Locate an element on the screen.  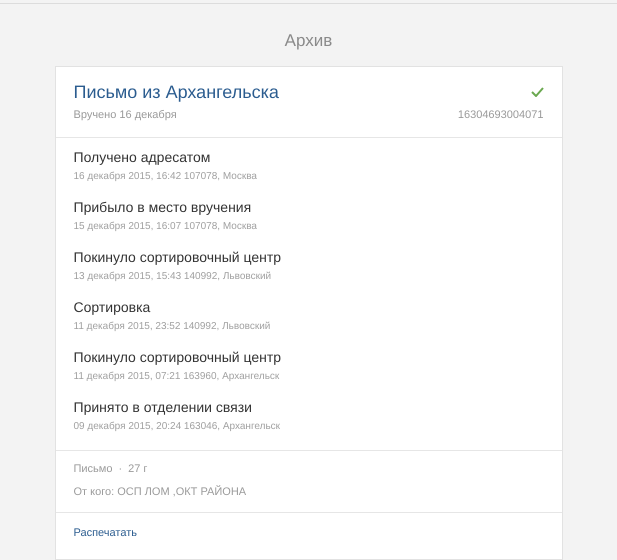
event-details: 11 декабря 2015, 07:21 163960, Архангельск is located at coordinates (177, 377).